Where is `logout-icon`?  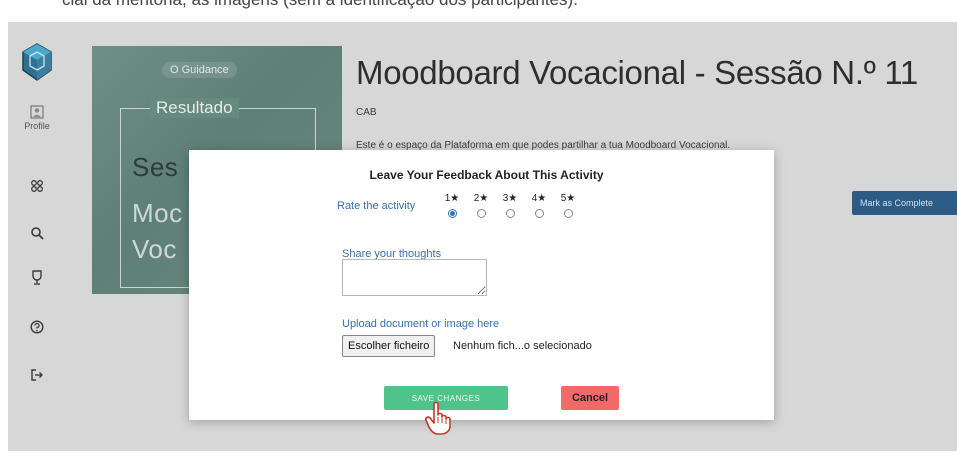
logout-icon is located at coordinates (37, 375).